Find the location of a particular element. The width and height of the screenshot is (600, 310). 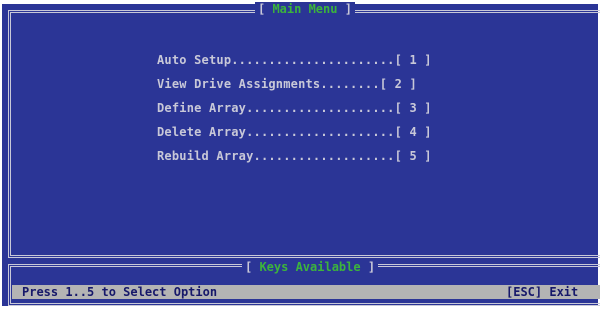

main-menu-title: [ Main Menu ] is located at coordinates (305, 9).